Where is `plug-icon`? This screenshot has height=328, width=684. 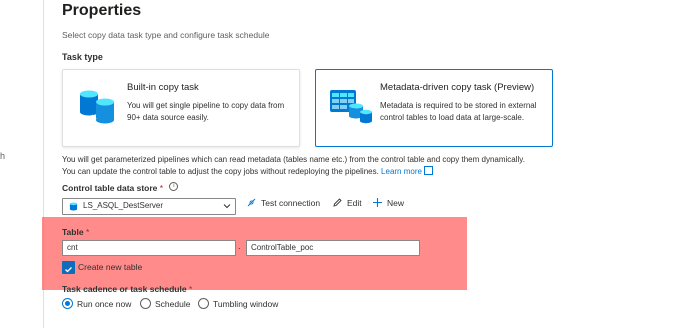 plug-icon is located at coordinates (251, 202).